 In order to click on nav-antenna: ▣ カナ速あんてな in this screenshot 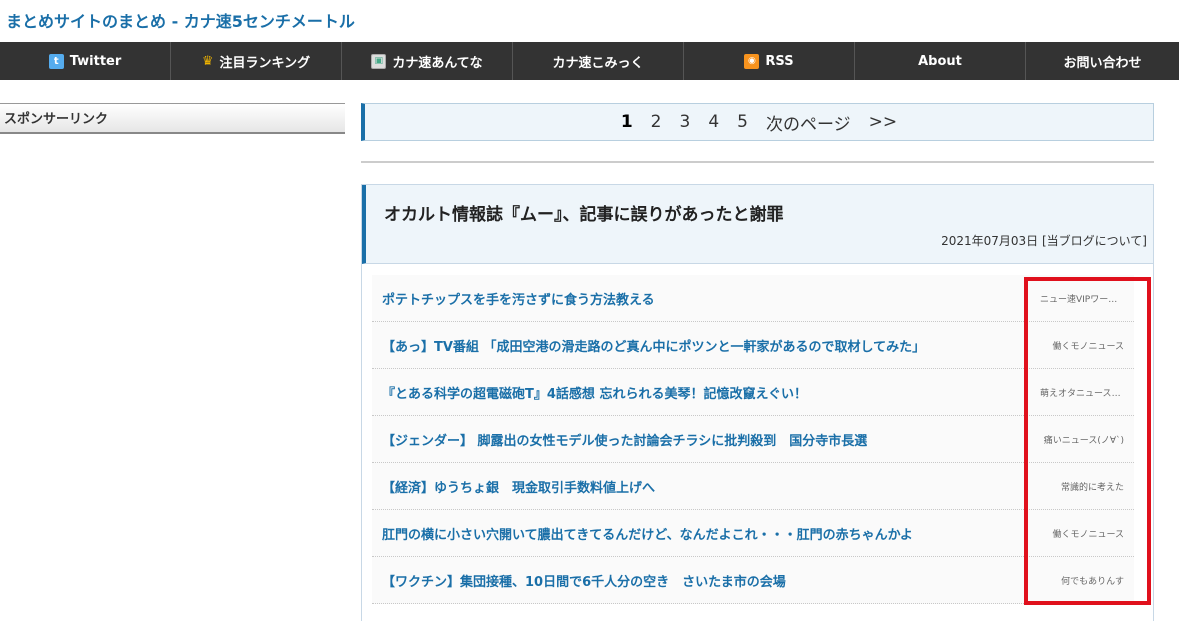, I will do `click(427, 61)`.